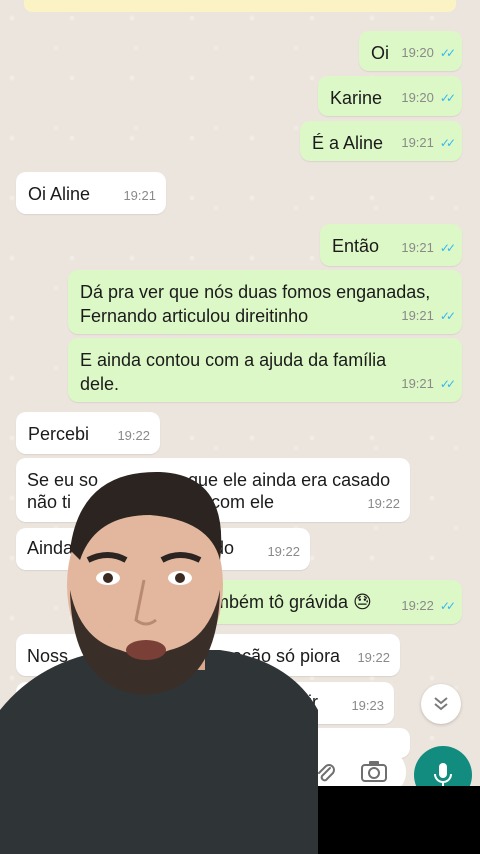 This screenshot has width=480, height=854. What do you see at coordinates (88, 433) in the screenshot?
I see `message-bubble: Percebi 19:22` at bounding box center [88, 433].